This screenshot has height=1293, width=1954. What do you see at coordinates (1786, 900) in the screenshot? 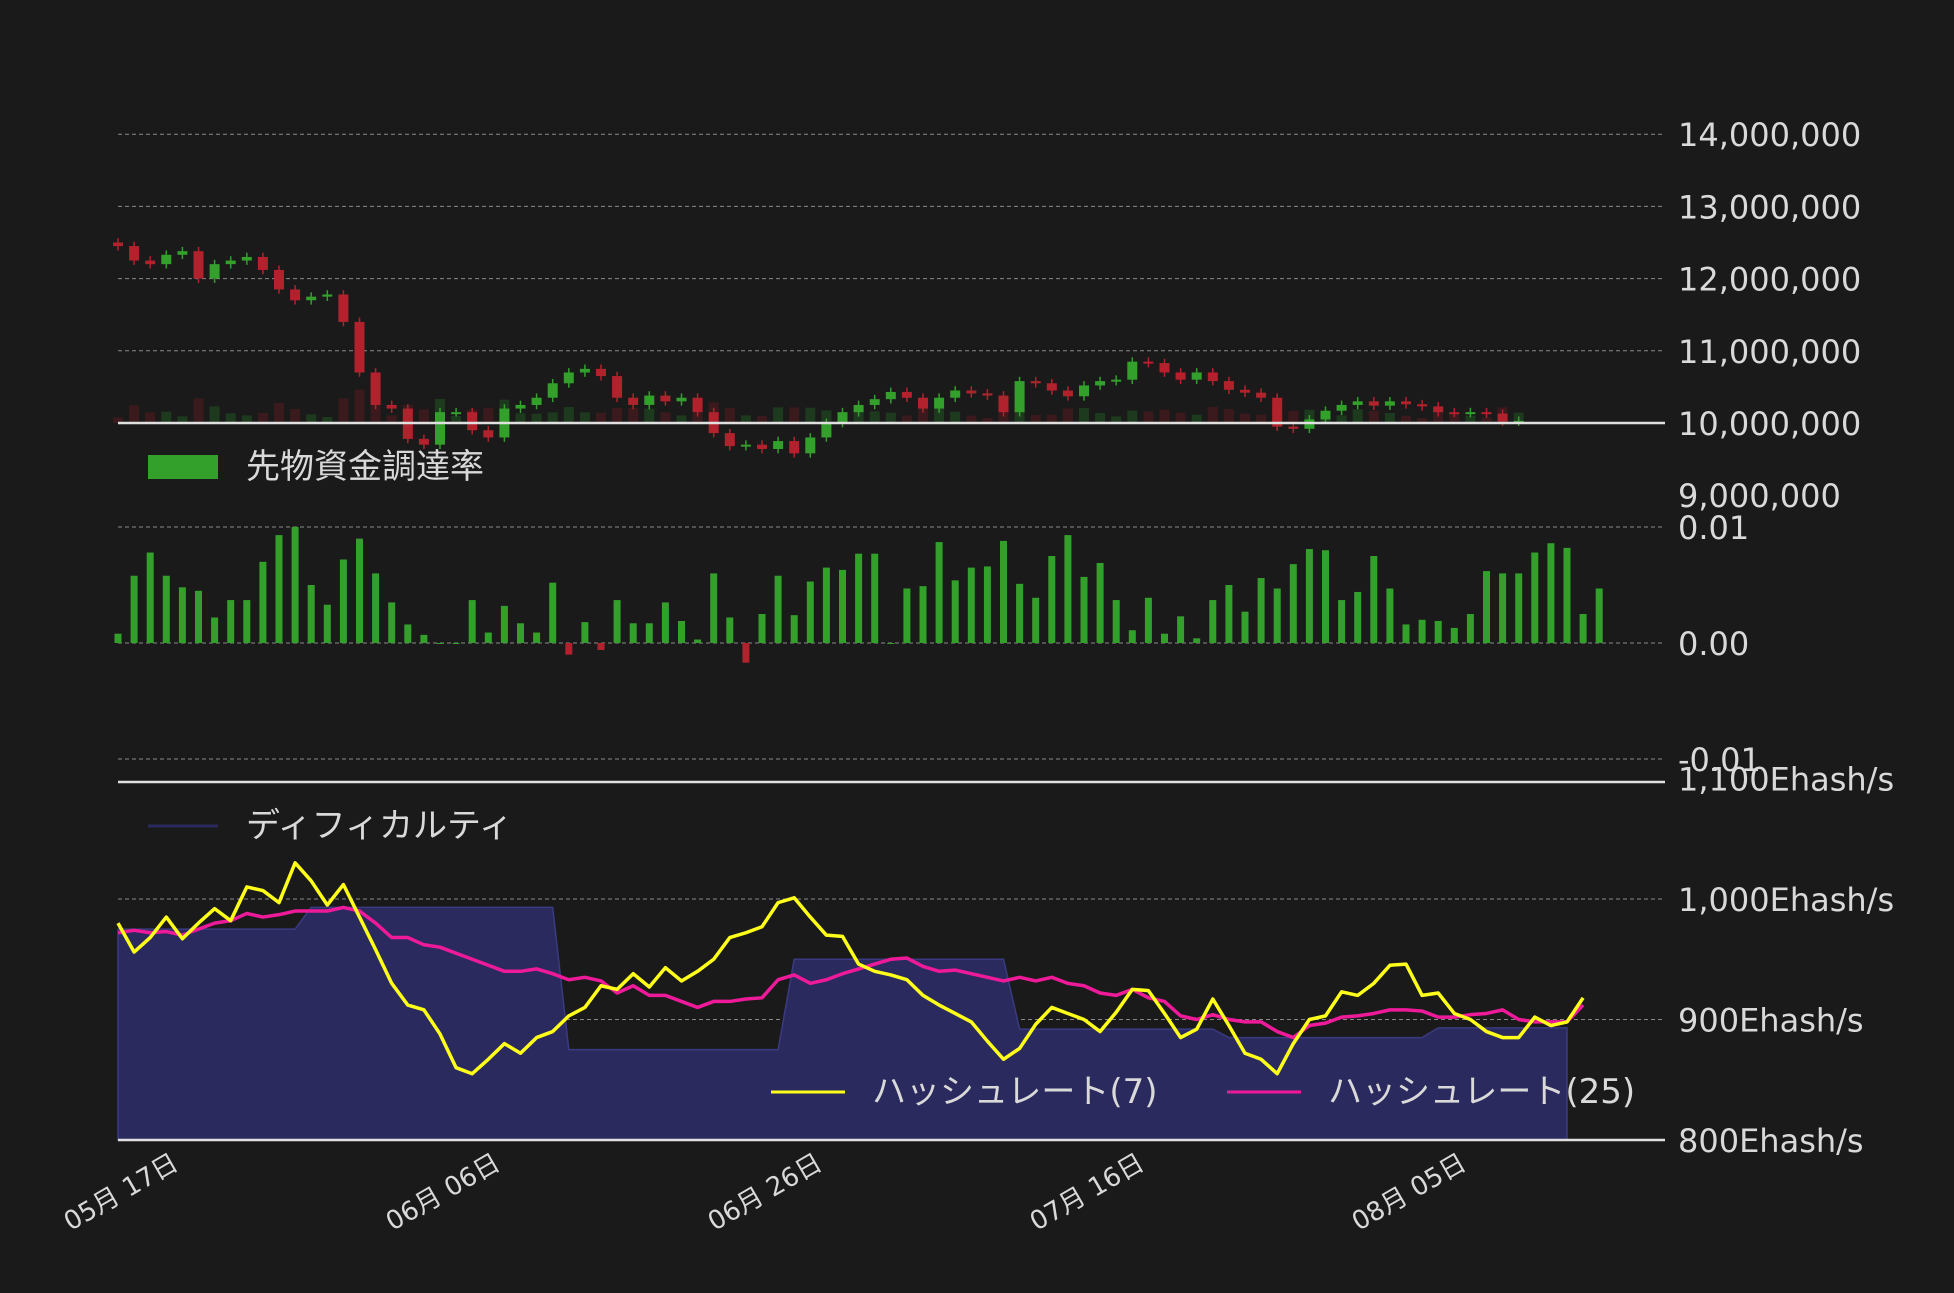
I see `hashrate-tick-label: 1,000Ehash/s` at bounding box center [1786, 900].